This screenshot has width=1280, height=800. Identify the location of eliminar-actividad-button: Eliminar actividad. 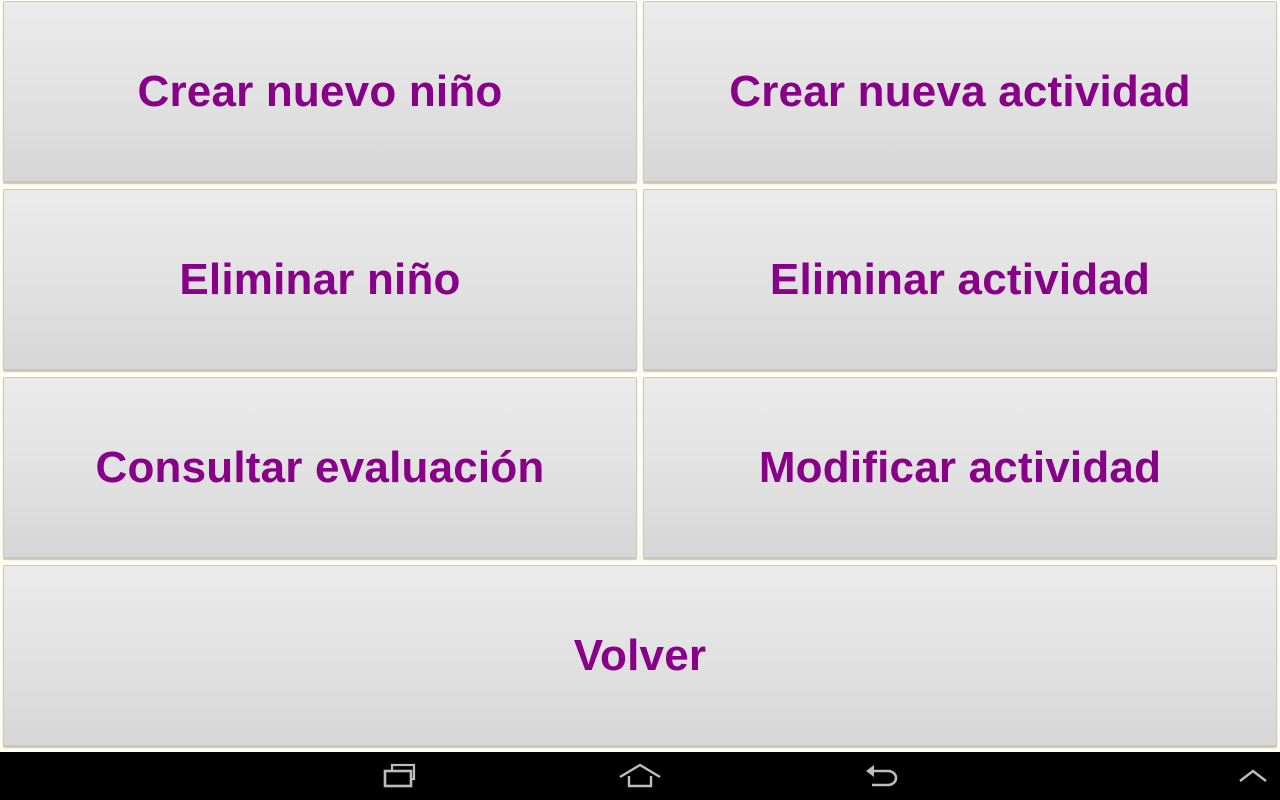
(960, 279).